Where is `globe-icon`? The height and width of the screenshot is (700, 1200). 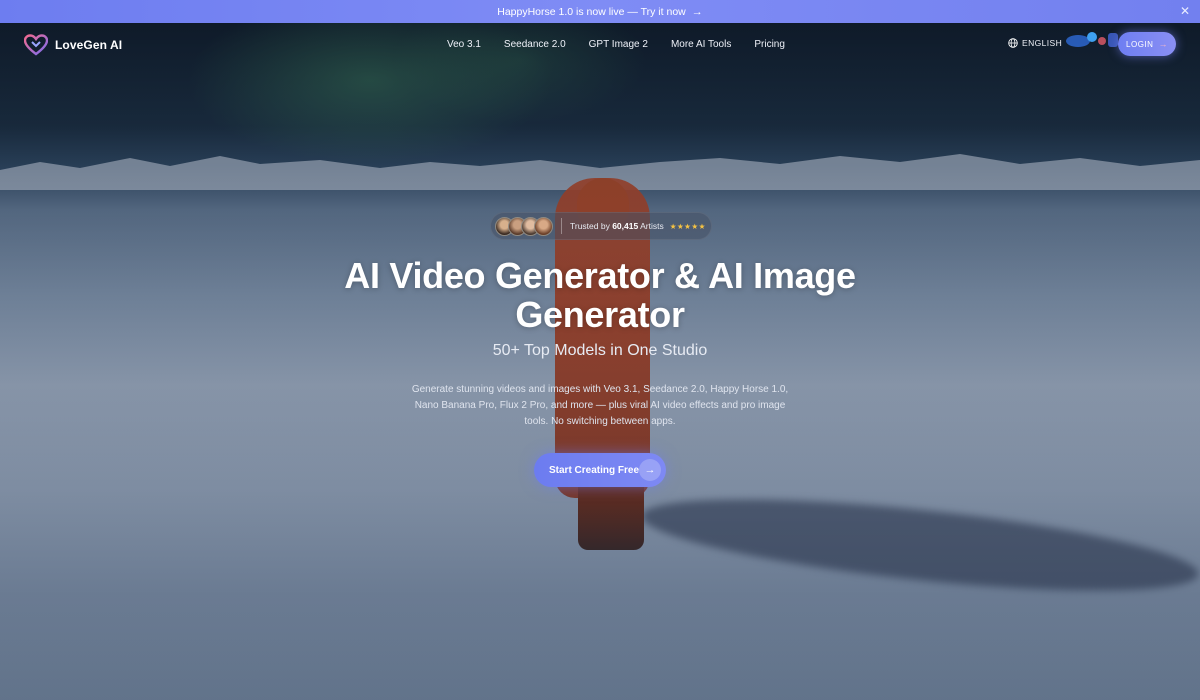
globe-icon is located at coordinates (1013, 43).